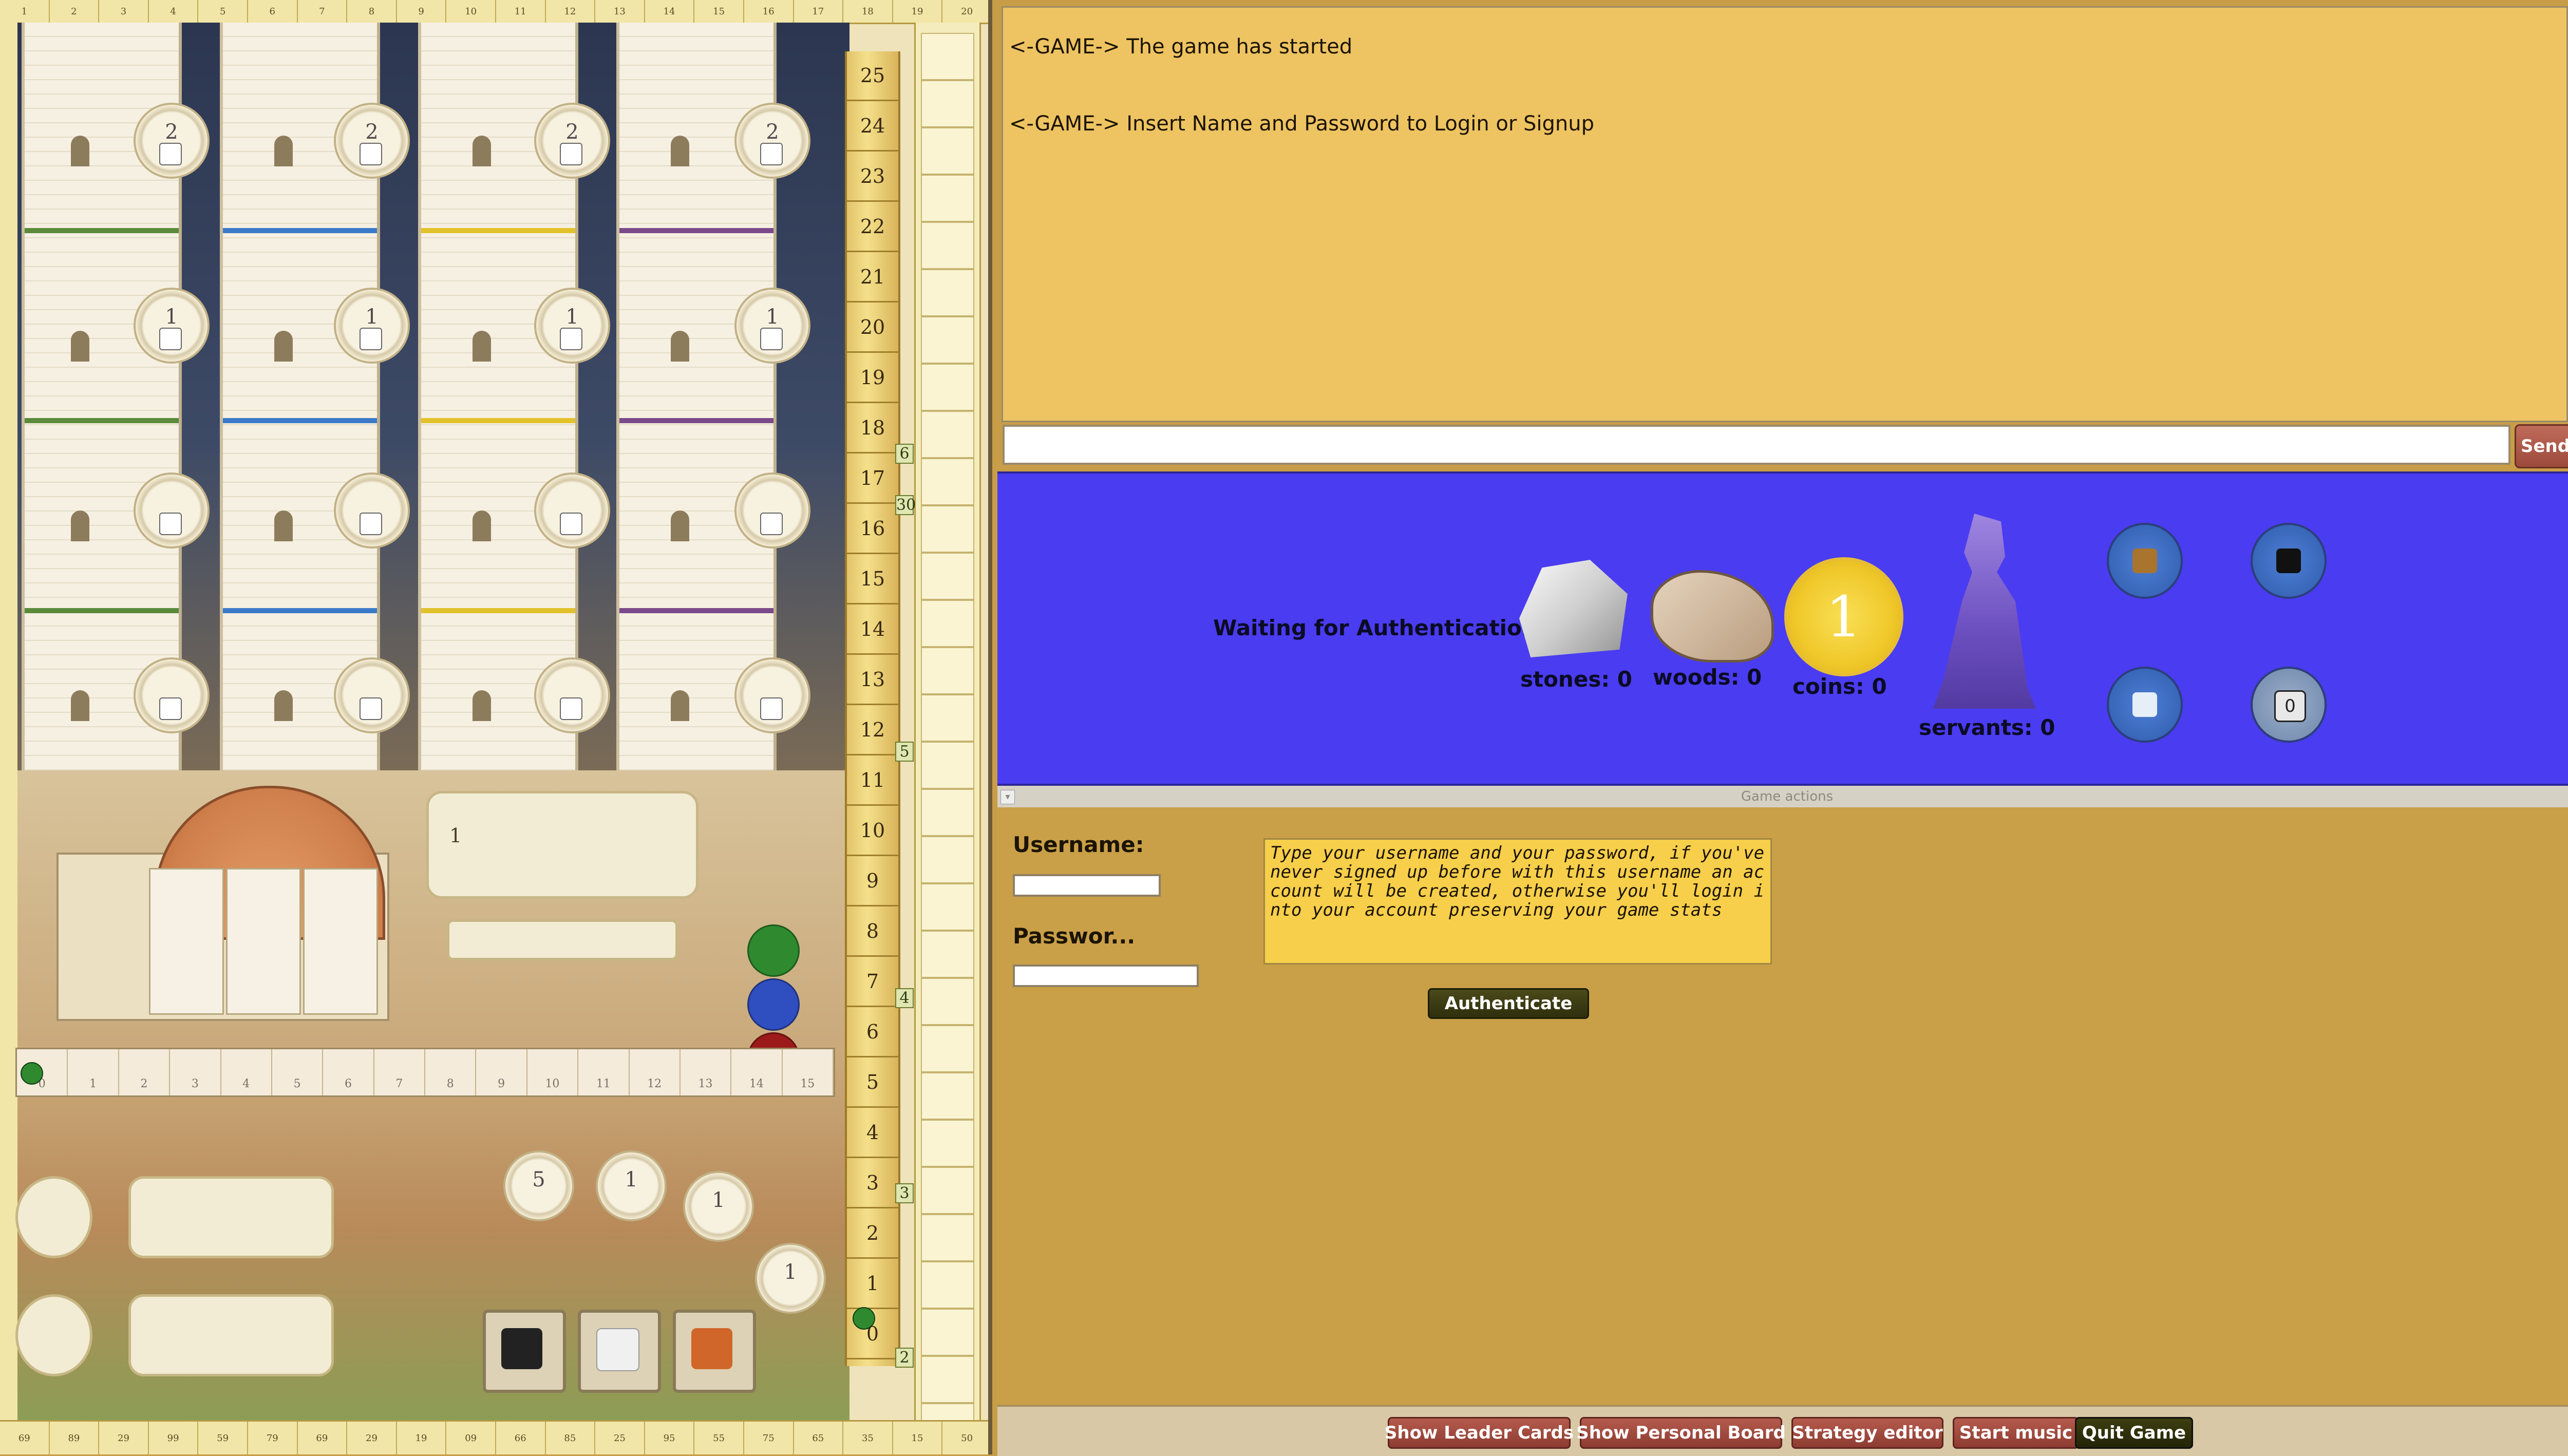  What do you see at coordinates (2289, 561) in the screenshot?
I see `black-family-member-disc` at bounding box center [2289, 561].